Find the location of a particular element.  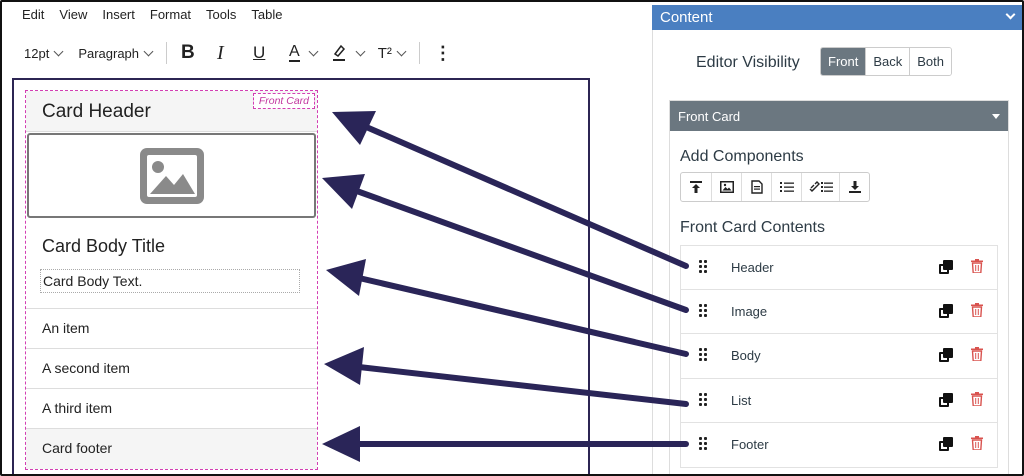

menu-insert: Insert is located at coordinates (118, 14).